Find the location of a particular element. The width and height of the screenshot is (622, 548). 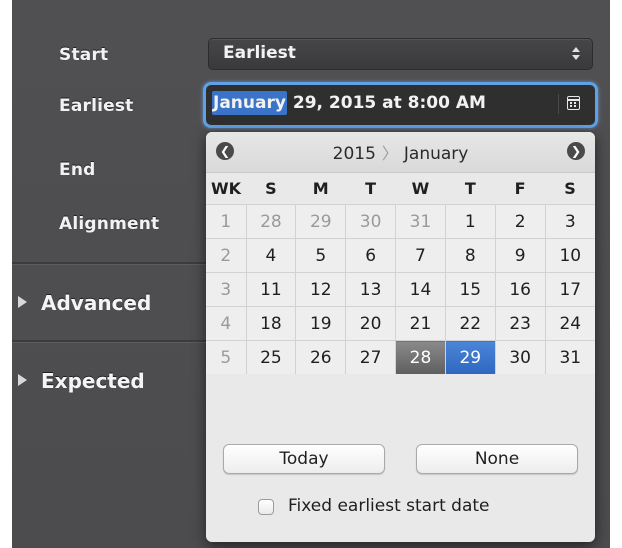

day-cell: 20 is located at coordinates (370, 323).